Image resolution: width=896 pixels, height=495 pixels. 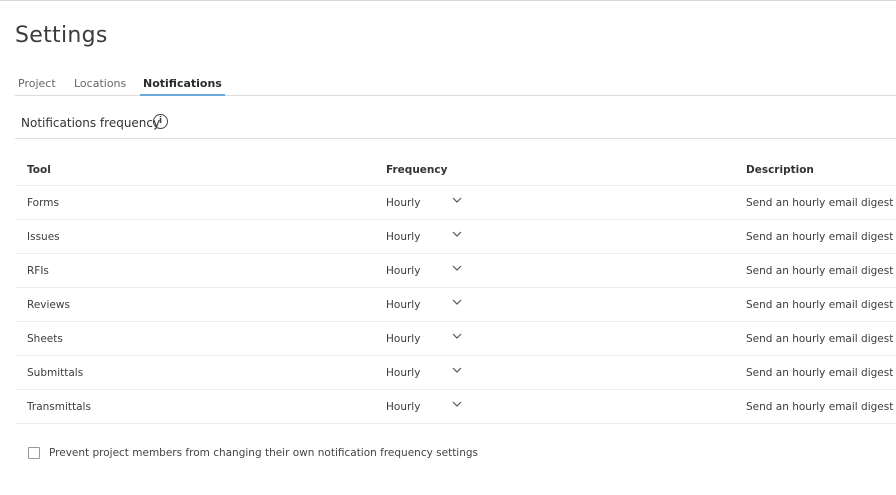 I want to click on table-header: Tool Frequency Description, so click(x=455, y=169).